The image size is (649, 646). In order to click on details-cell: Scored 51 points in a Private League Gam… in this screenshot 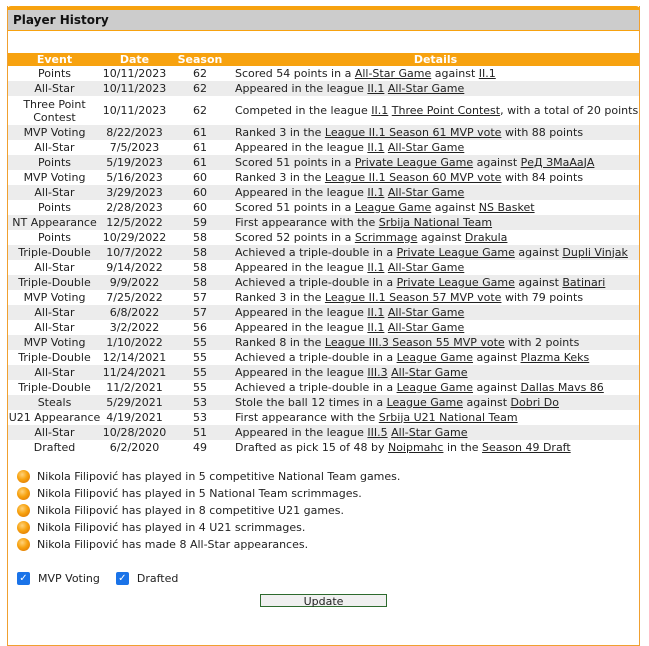, I will do `click(435, 162)`.